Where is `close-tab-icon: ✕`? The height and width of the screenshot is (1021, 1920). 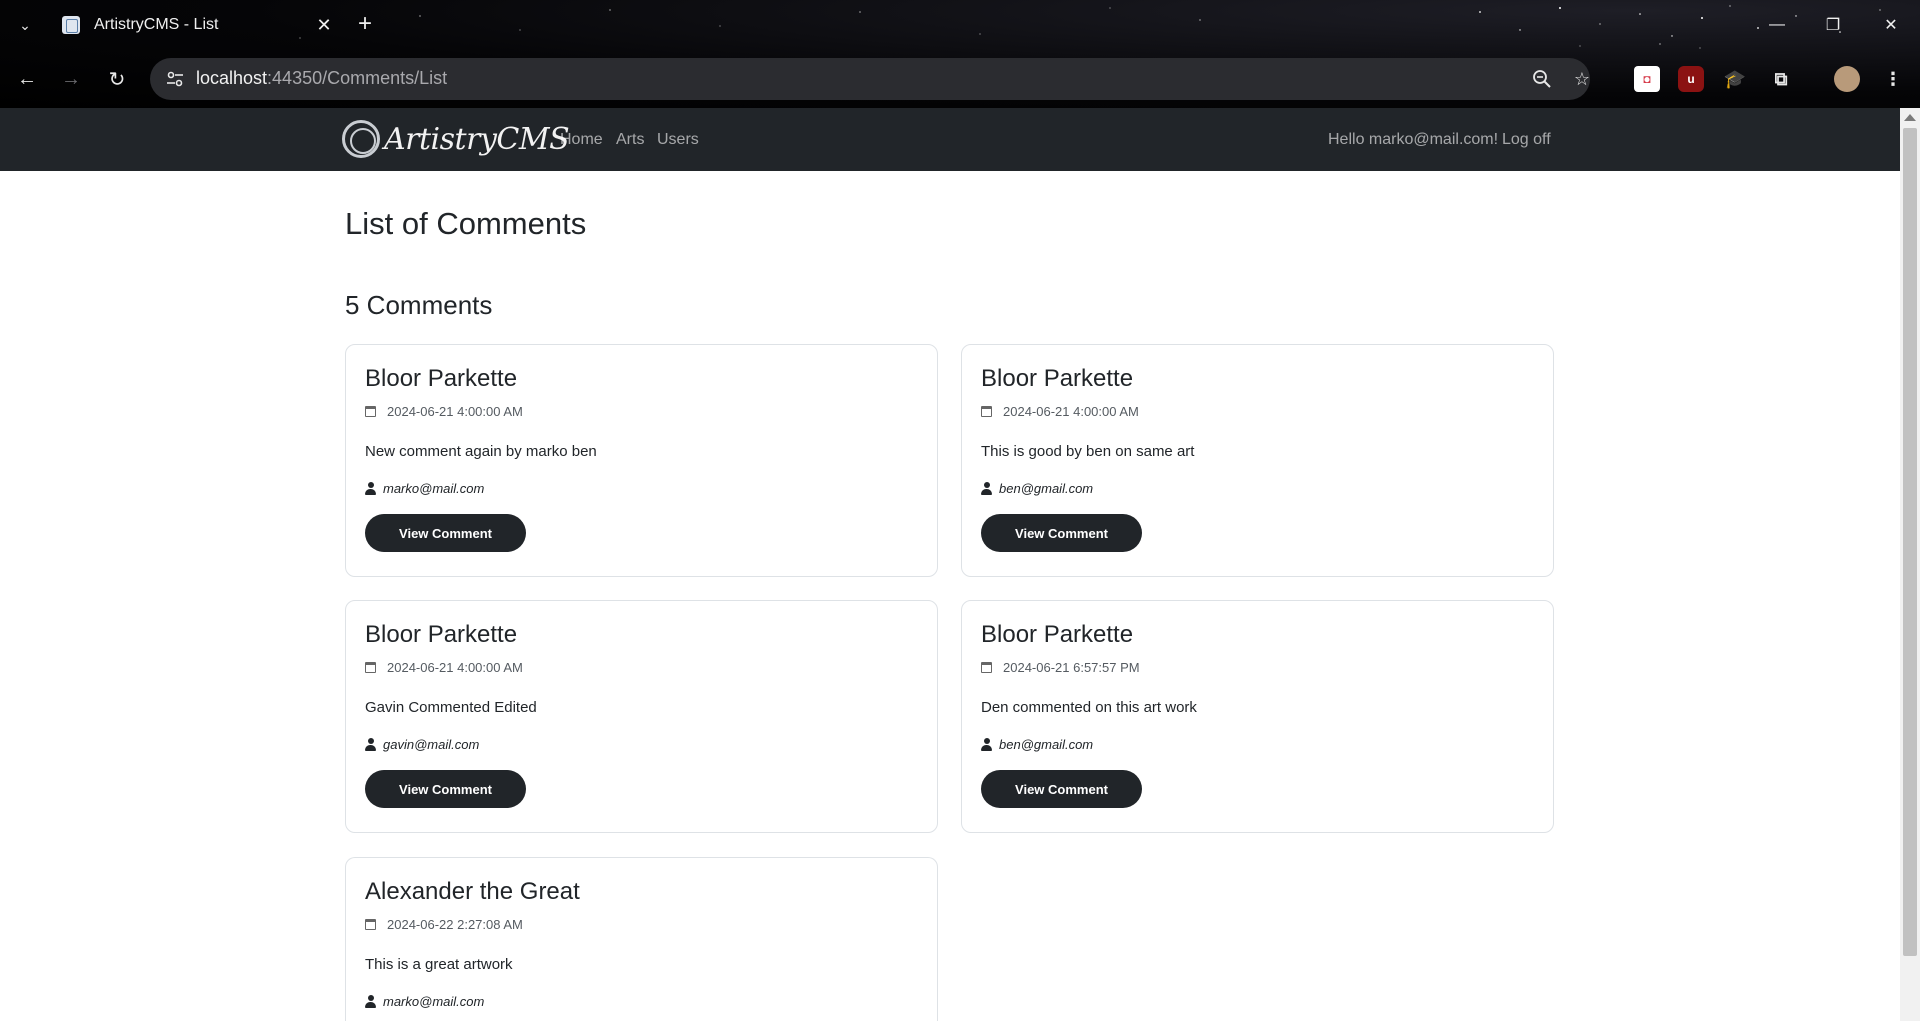
close-tab-icon: ✕ is located at coordinates (324, 25).